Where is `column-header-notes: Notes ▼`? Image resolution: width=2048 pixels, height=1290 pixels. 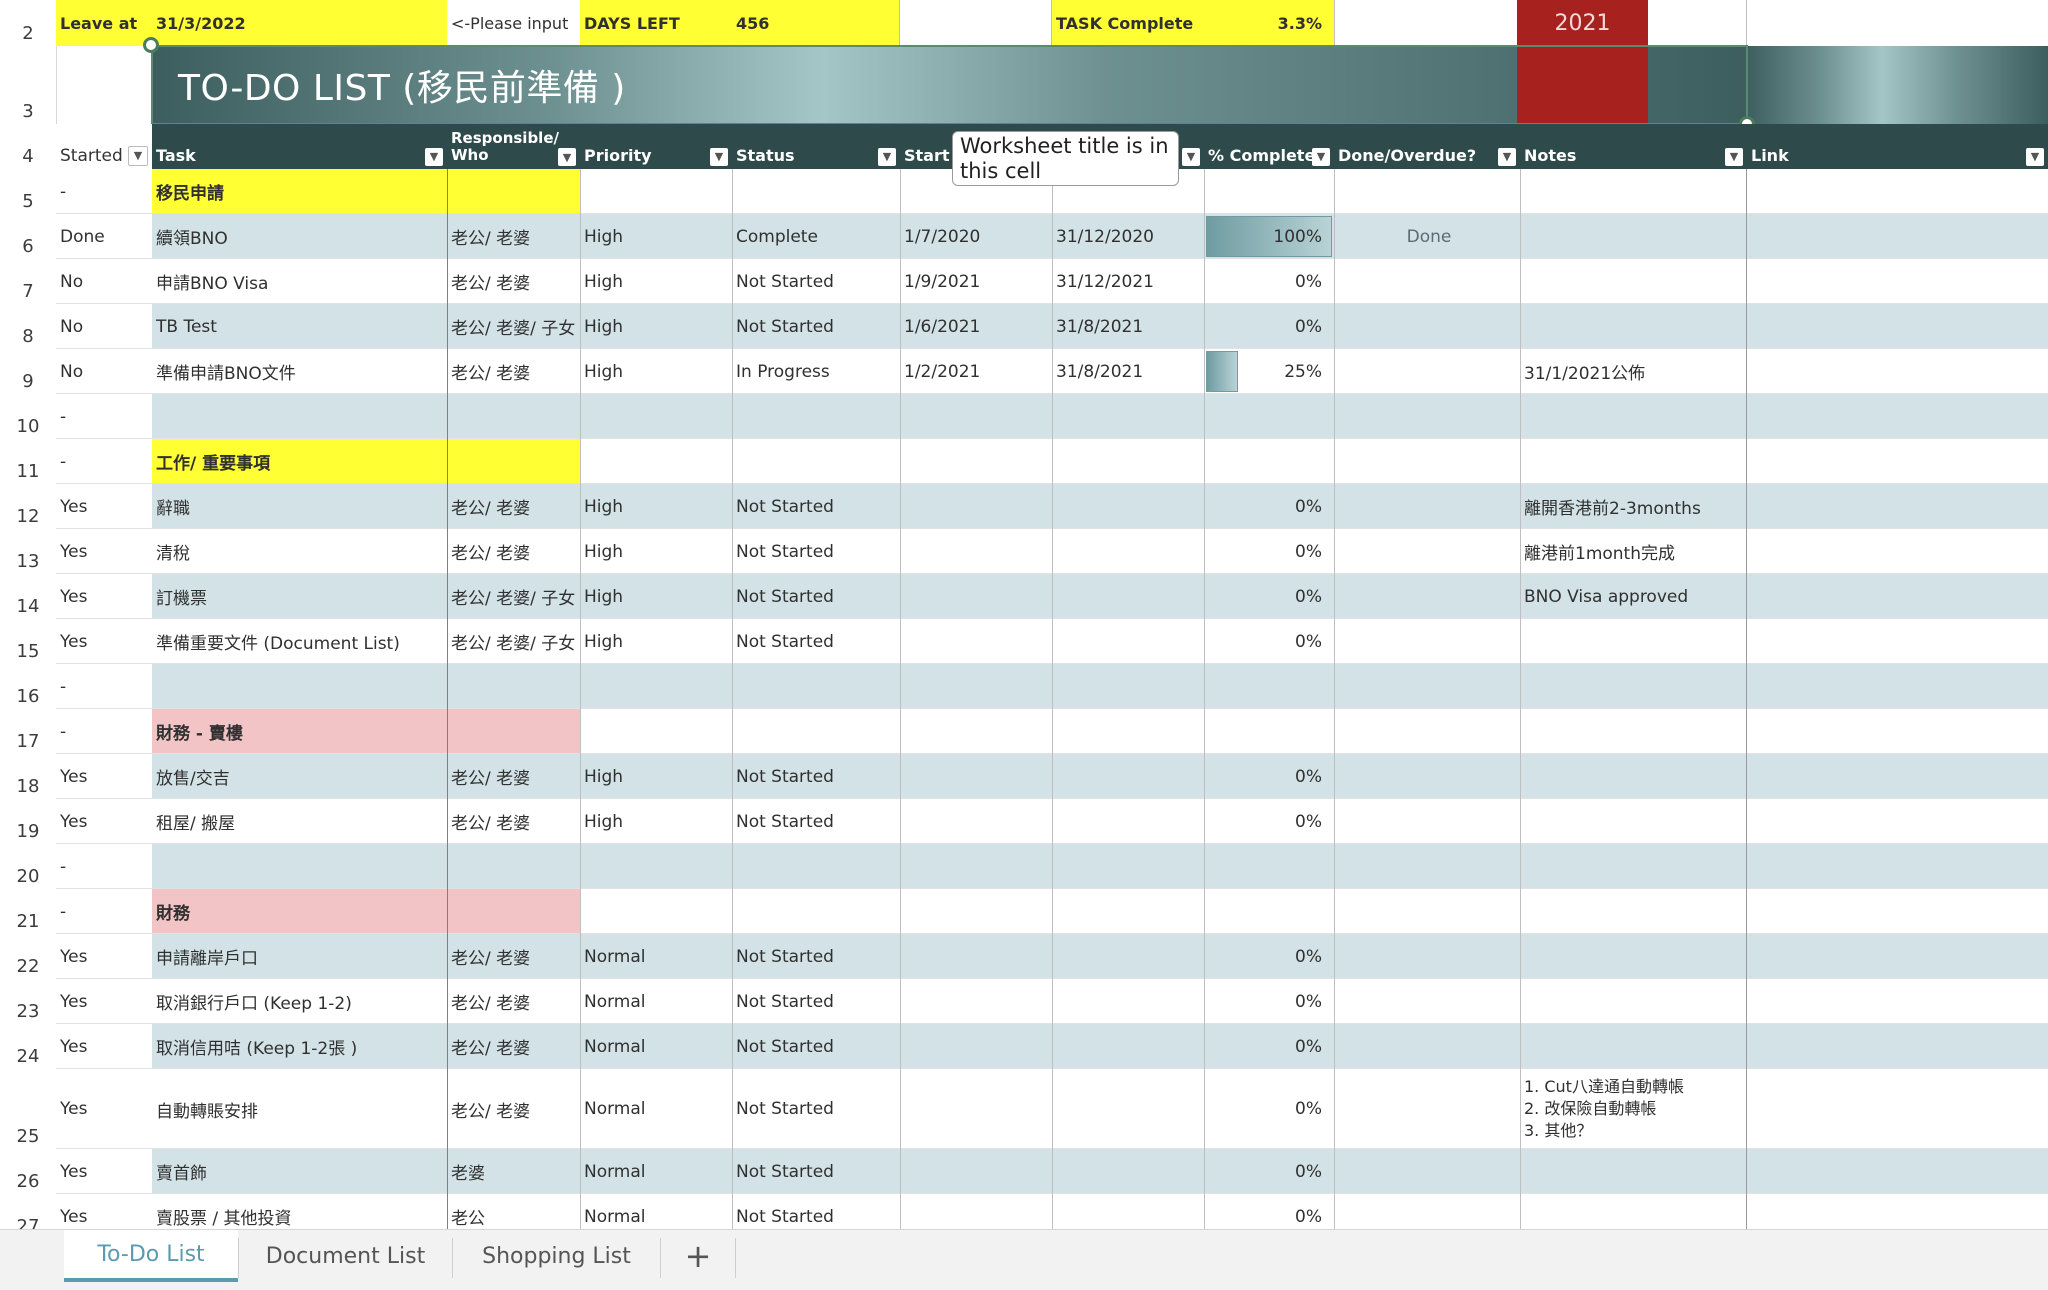 column-header-notes: Notes ▼ is located at coordinates (1633, 146).